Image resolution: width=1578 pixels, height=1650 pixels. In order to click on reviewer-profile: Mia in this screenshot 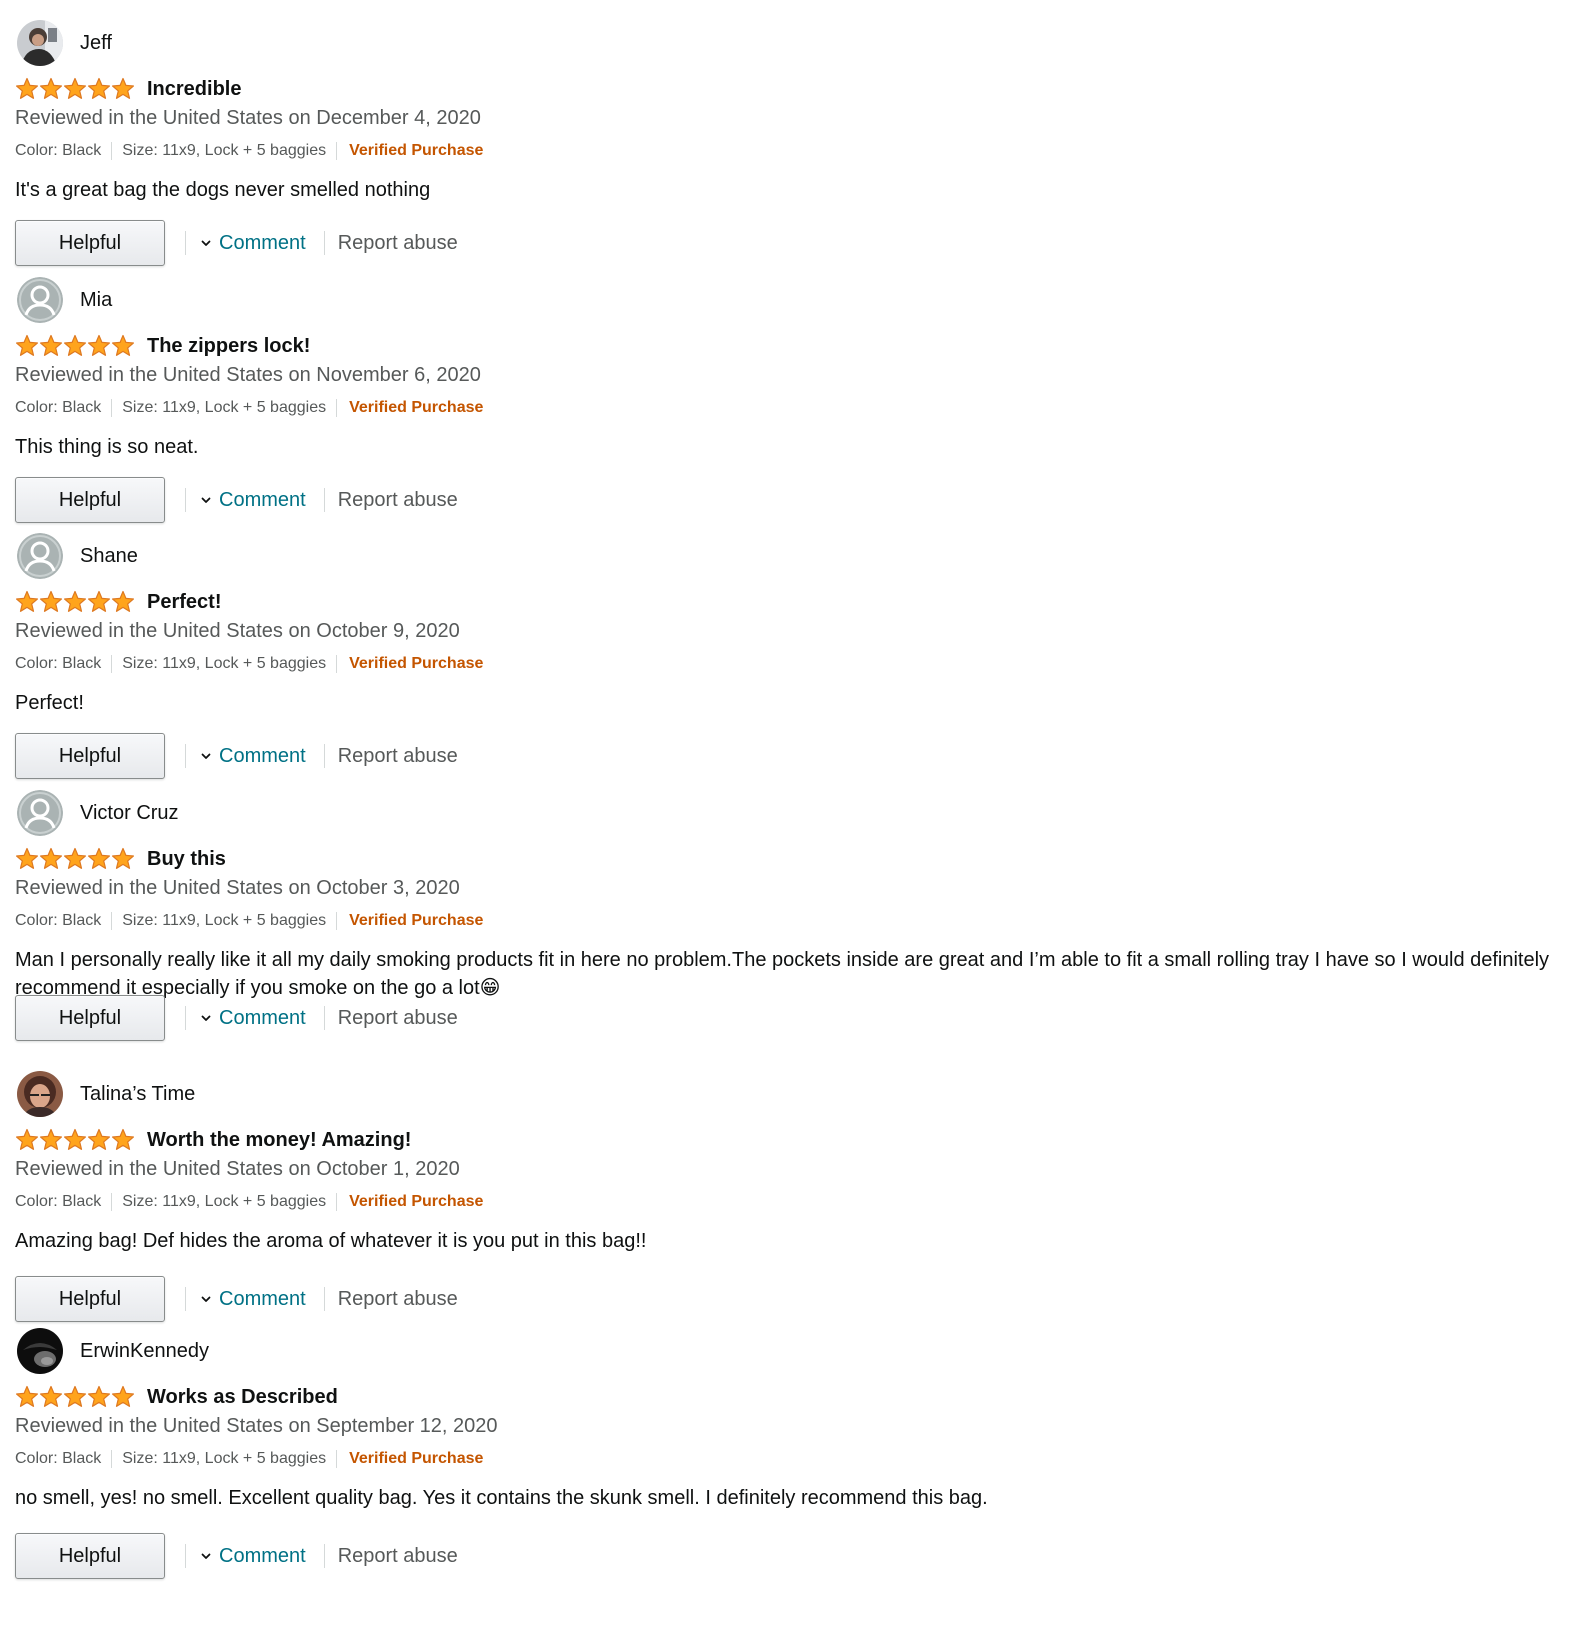, I will do `click(64, 300)`.